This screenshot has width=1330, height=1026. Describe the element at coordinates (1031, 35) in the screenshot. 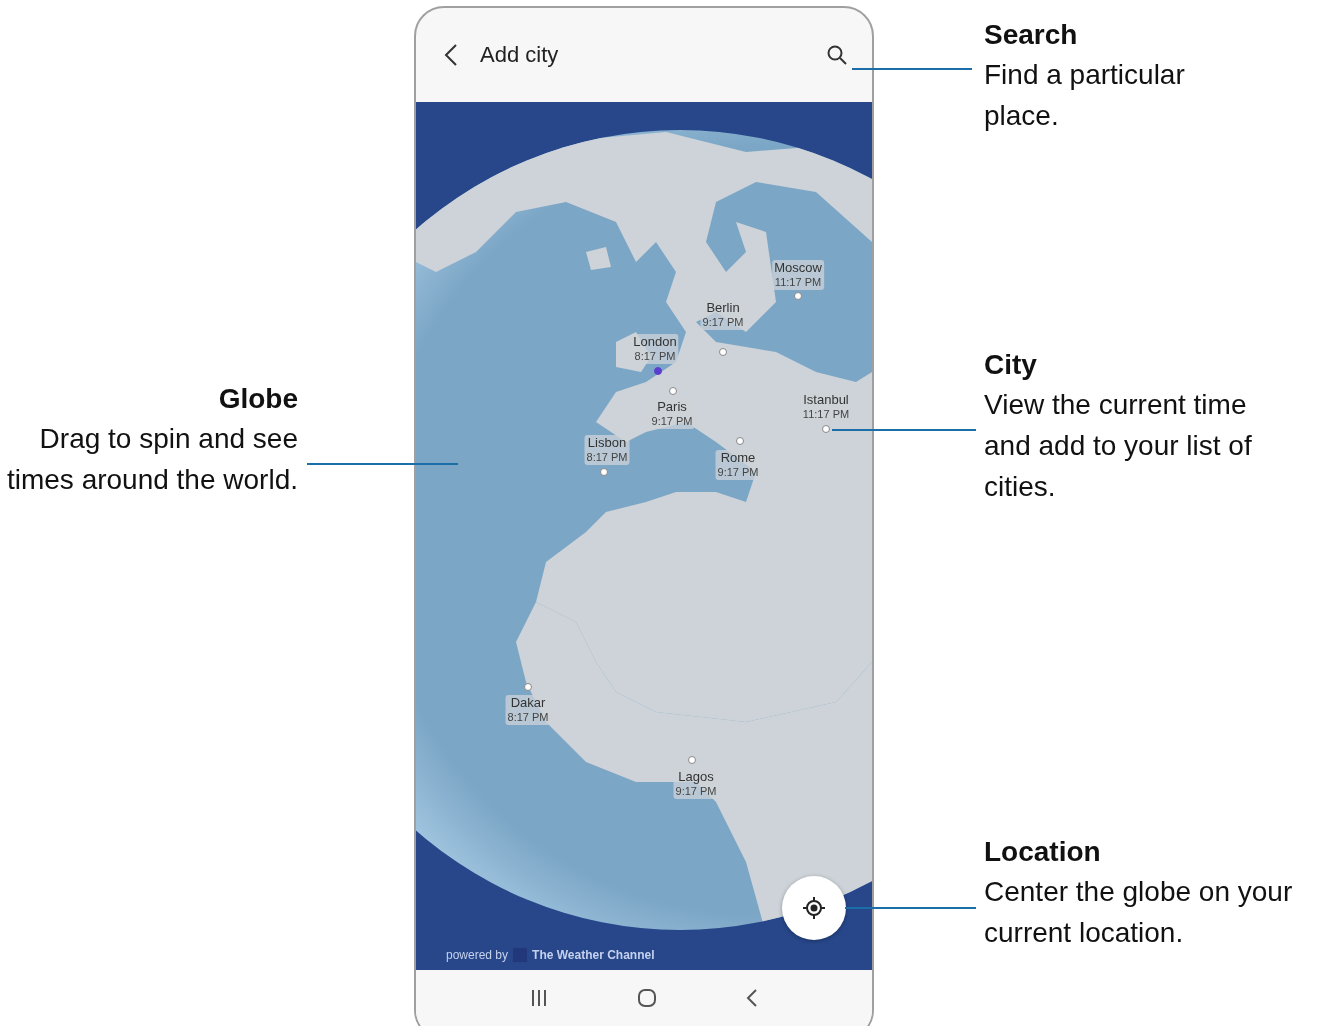

I see `callout-title: Search` at that location.